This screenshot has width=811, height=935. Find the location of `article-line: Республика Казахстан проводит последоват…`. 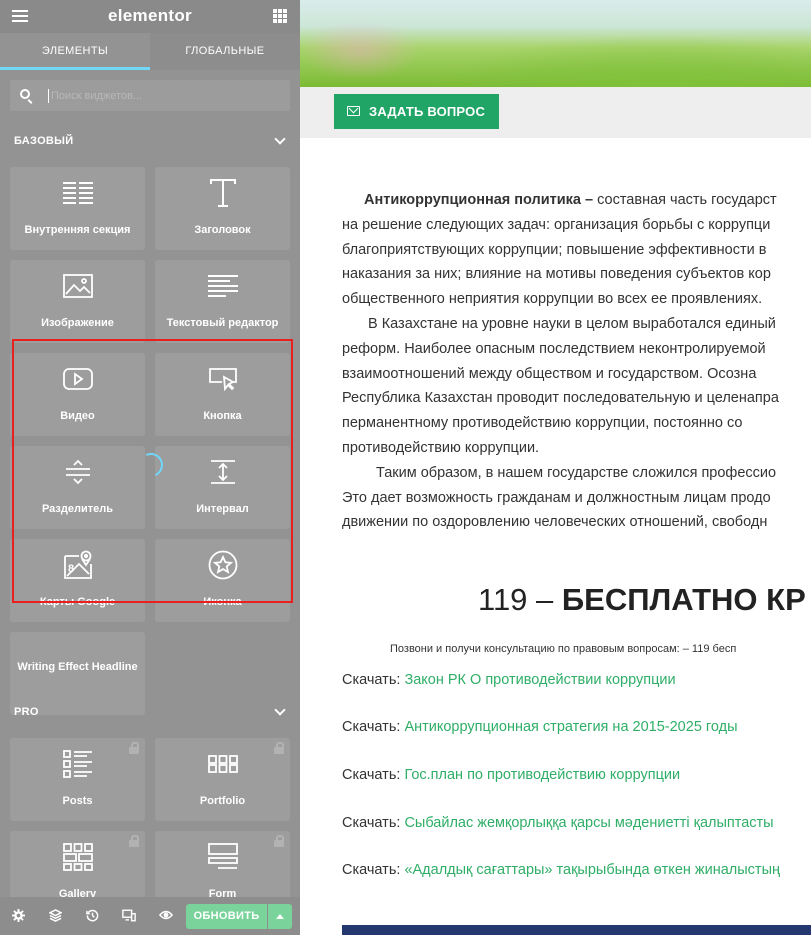

article-line: Республика Казахстан проводит последоват… is located at coordinates (560, 398).